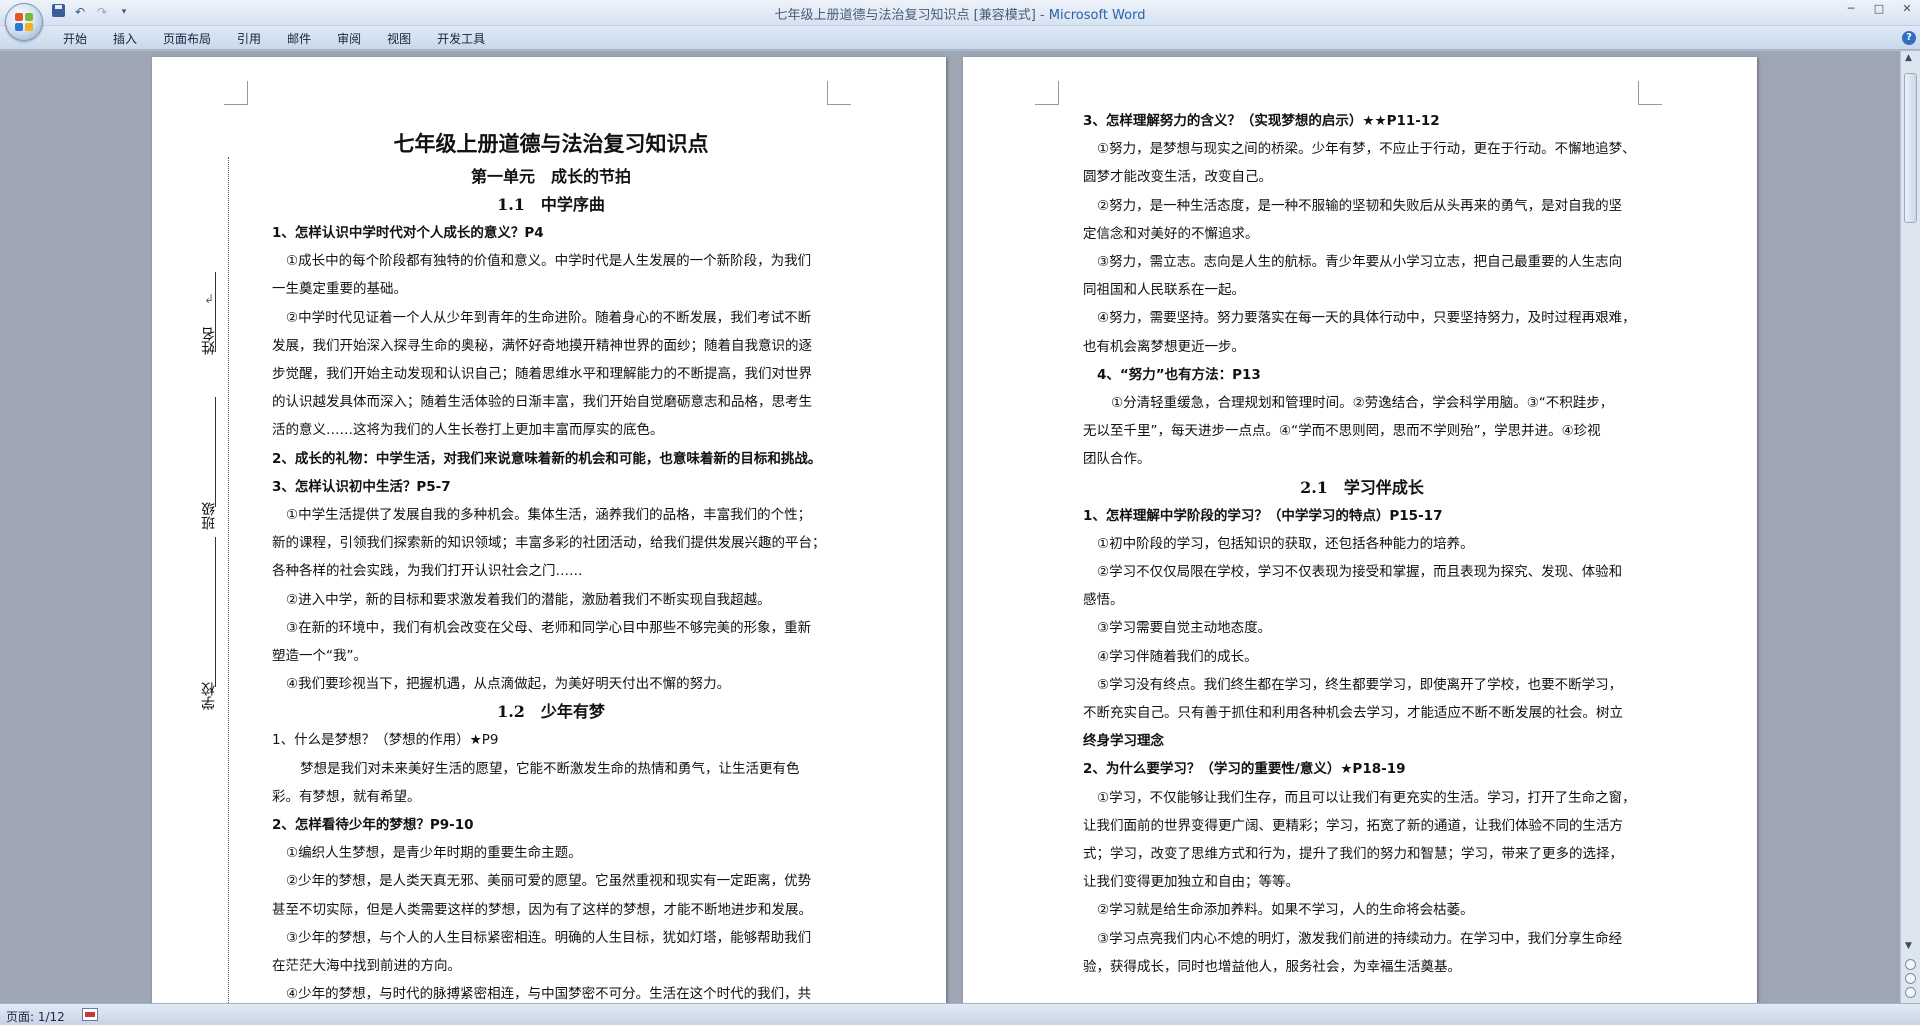 Image resolution: width=1920 pixels, height=1025 pixels. What do you see at coordinates (549, 317) in the screenshot?
I see `body-line: ②中学时代见证着一个人从少年到青年的生命进阶。随着身心的不断发展，我们考试不断` at bounding box center [549, 317].